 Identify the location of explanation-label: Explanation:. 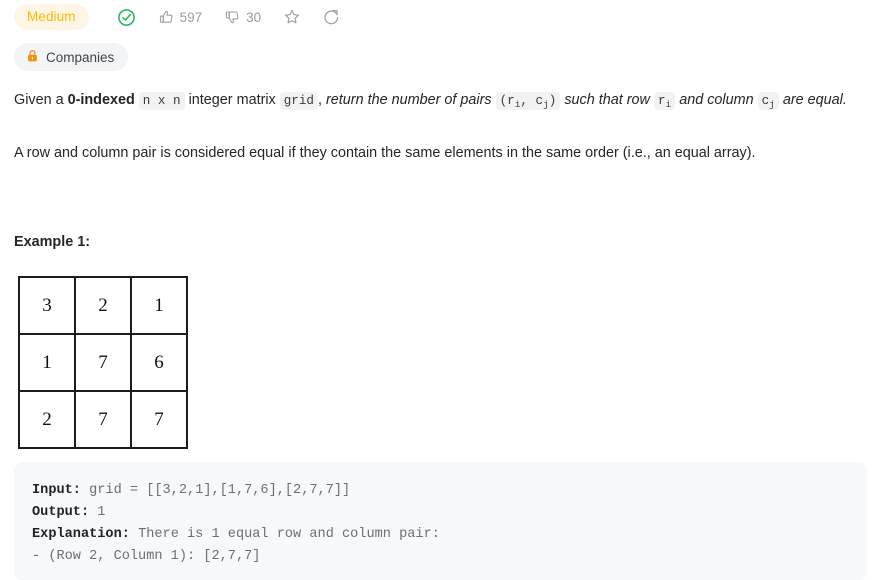
(81, 534).